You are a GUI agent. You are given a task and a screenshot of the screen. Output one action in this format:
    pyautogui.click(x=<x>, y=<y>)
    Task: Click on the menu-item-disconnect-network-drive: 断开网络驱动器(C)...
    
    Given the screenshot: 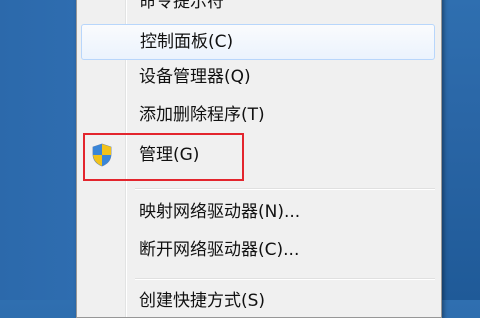 What is the action you would take?
    pyautogui.click(x=258, y=250)
    